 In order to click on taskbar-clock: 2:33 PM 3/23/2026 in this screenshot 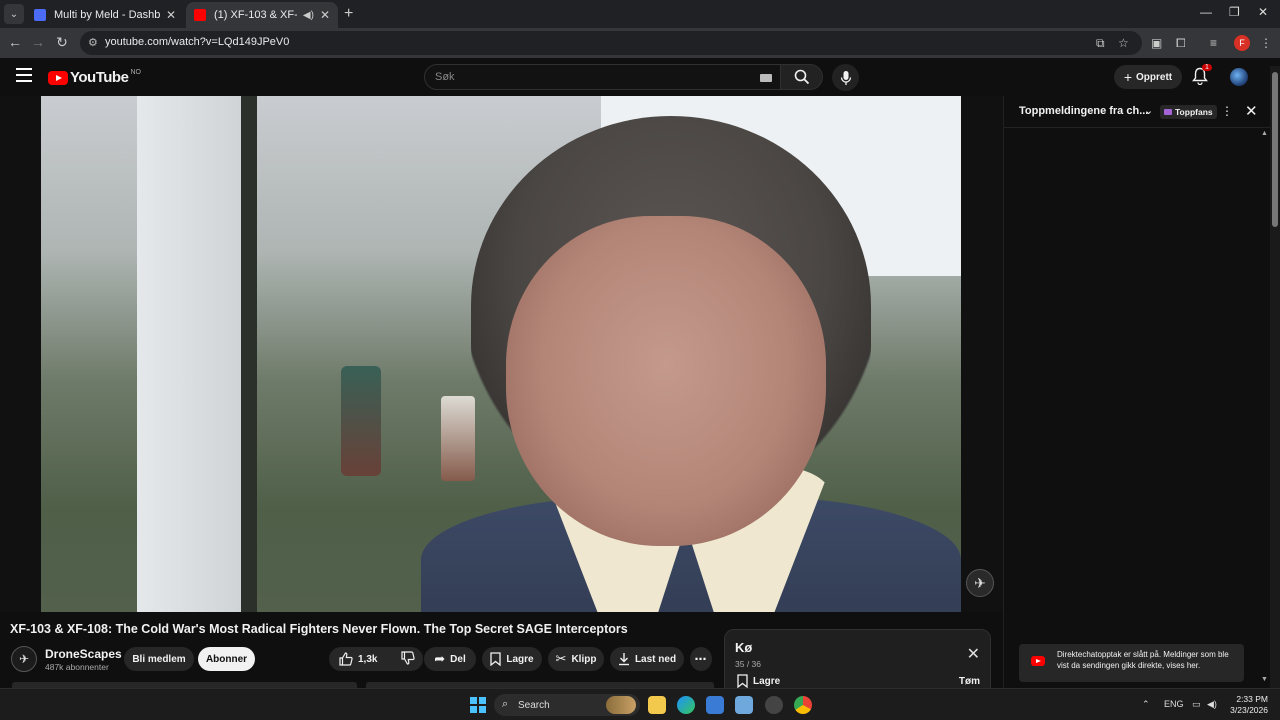, I will do `click(1246, 705)`.